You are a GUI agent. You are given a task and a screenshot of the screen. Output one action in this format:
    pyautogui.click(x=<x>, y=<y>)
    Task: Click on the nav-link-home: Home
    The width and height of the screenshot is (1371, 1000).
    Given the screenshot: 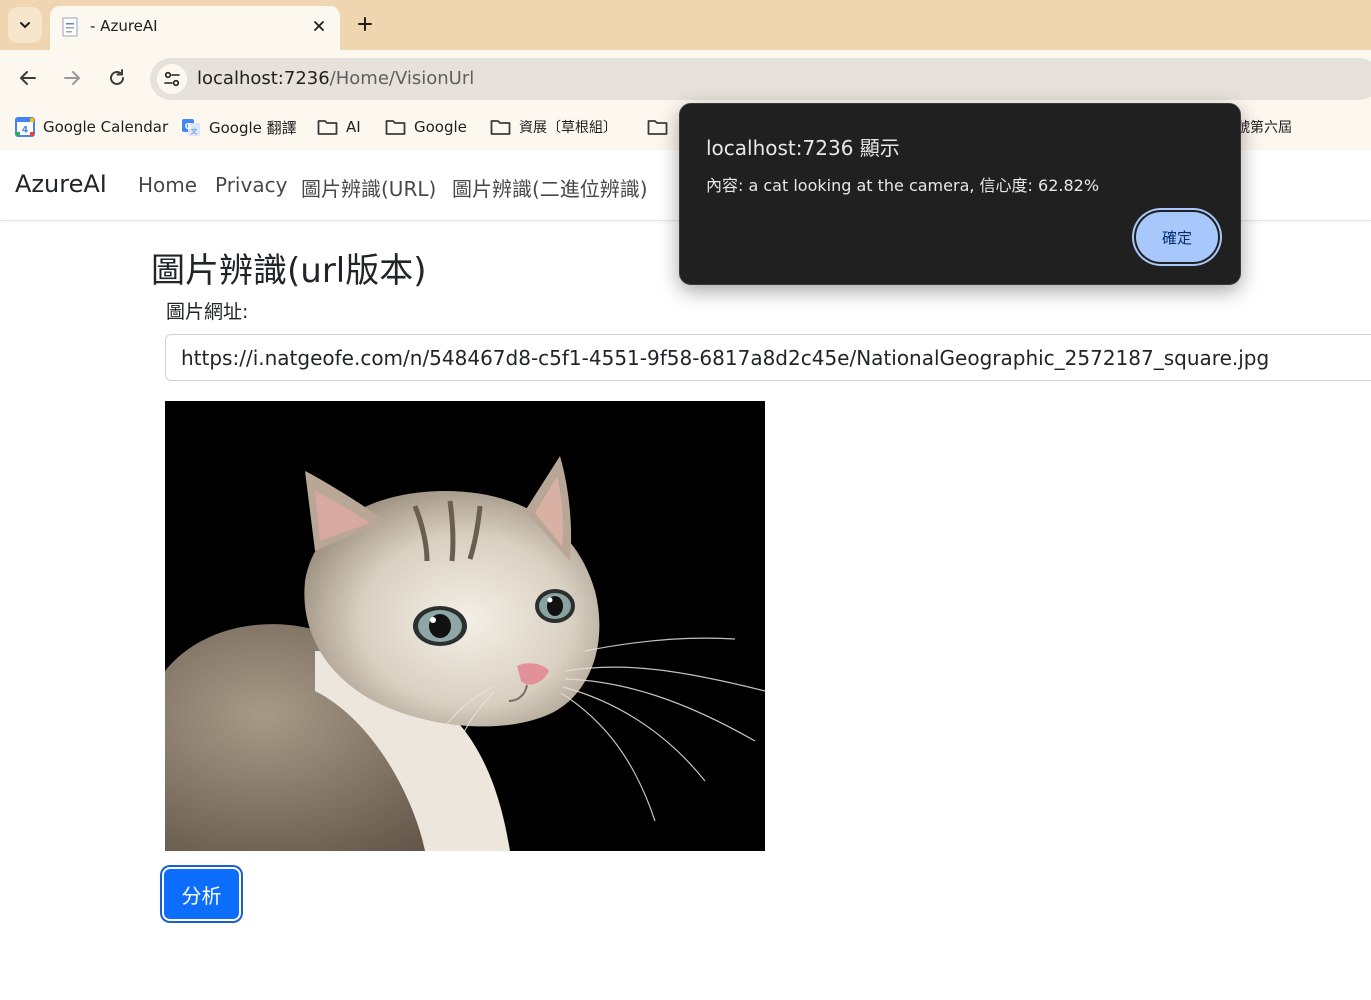 What is the action you would take?
    pyautogui.click(x=167, y=185)
    